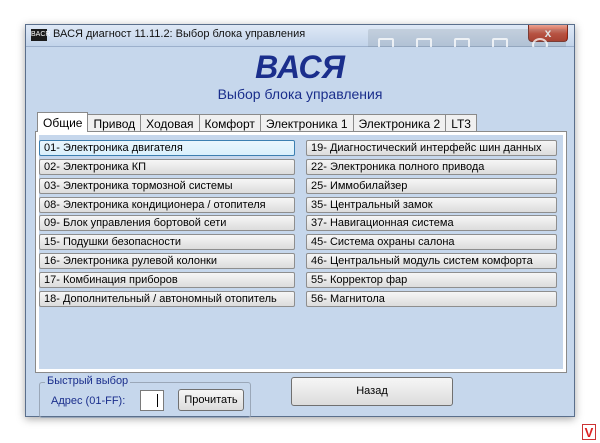 Image resolution: width=600 pixels, height=443 pixels. What do you see at coordinates (431, 242) in the screenshot?
I see `module-button: 45- Система охраны салона` at bounding box center [431, 242].